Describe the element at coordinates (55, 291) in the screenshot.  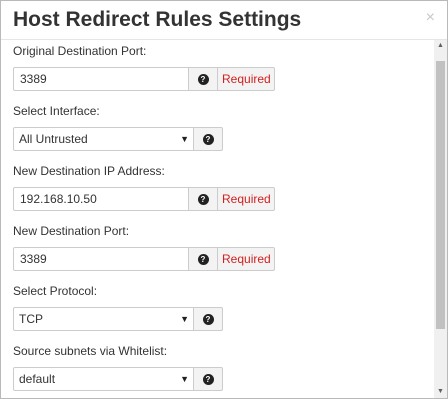
I see `protocol-label: Select Protocol:` at that location.